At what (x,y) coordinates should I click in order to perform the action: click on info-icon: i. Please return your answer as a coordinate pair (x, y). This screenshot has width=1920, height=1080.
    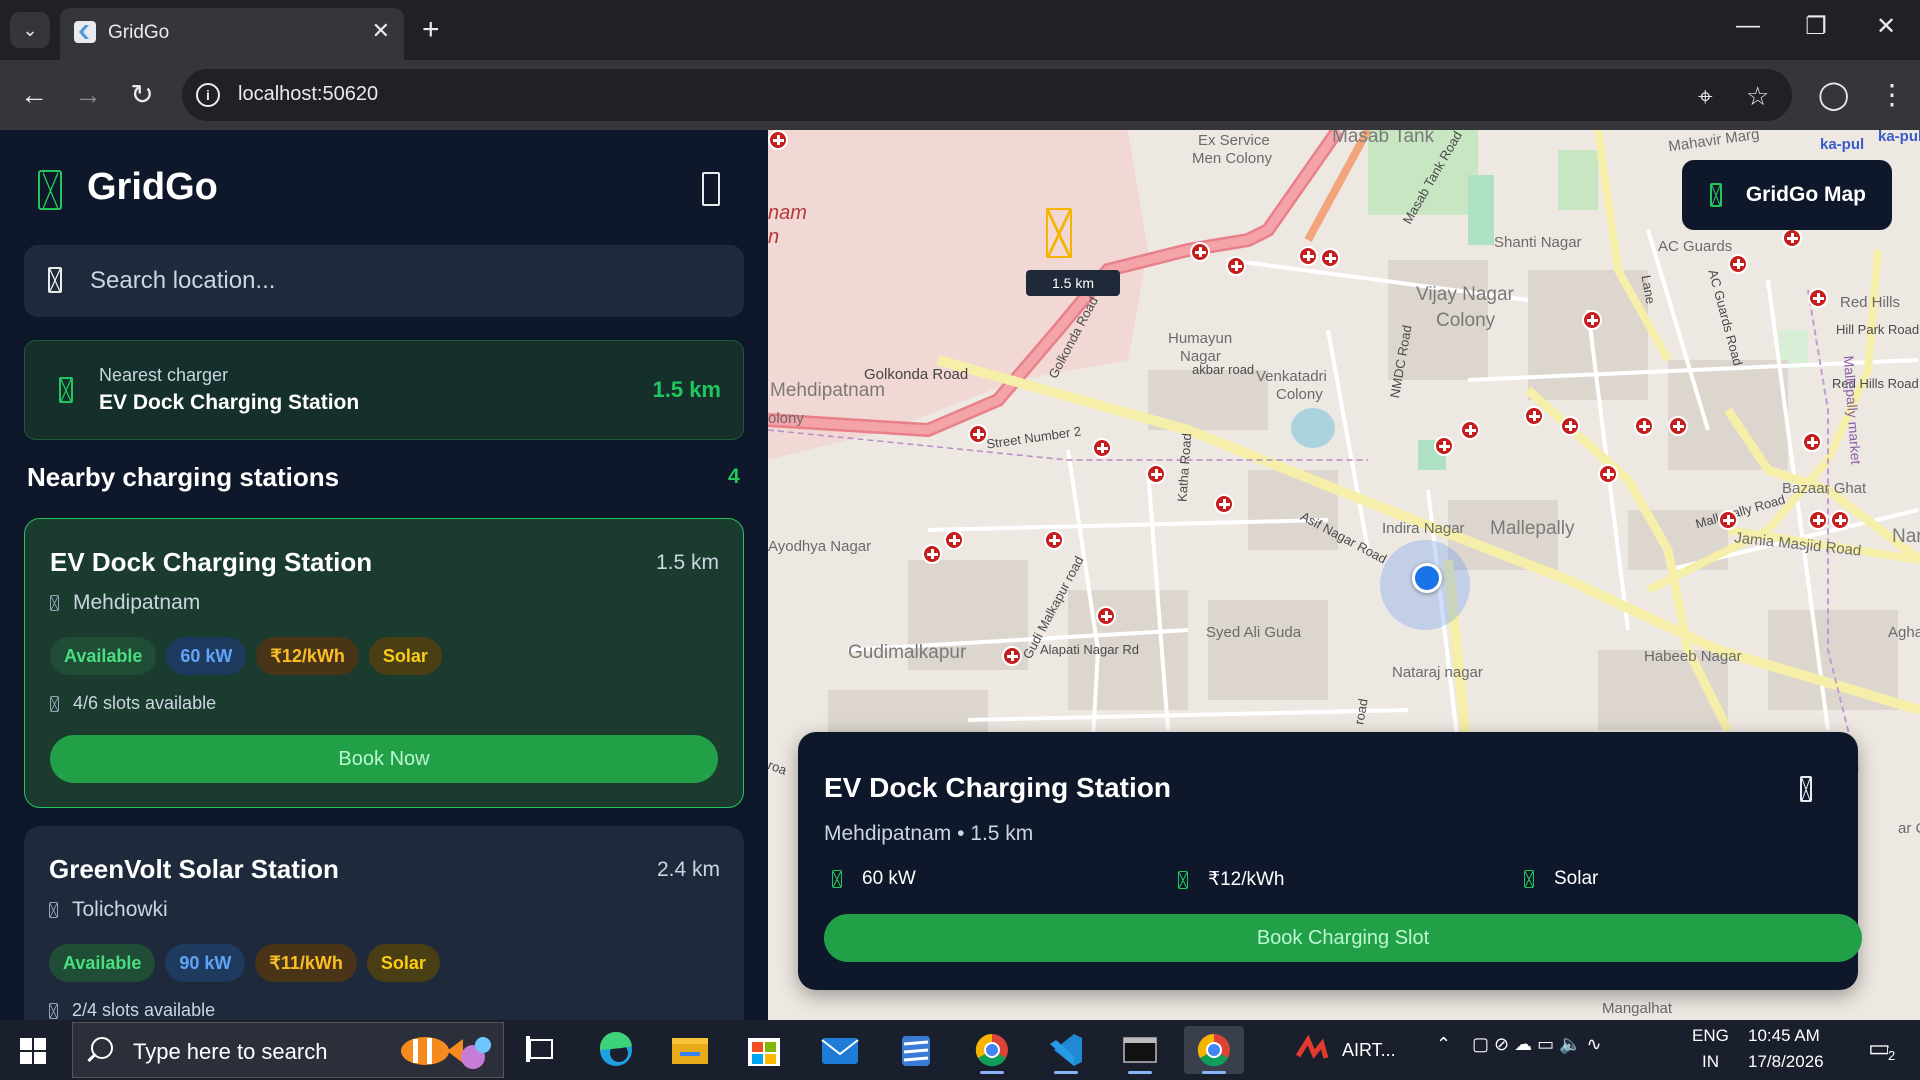
    Looking at the image, I should click on (208, 95).